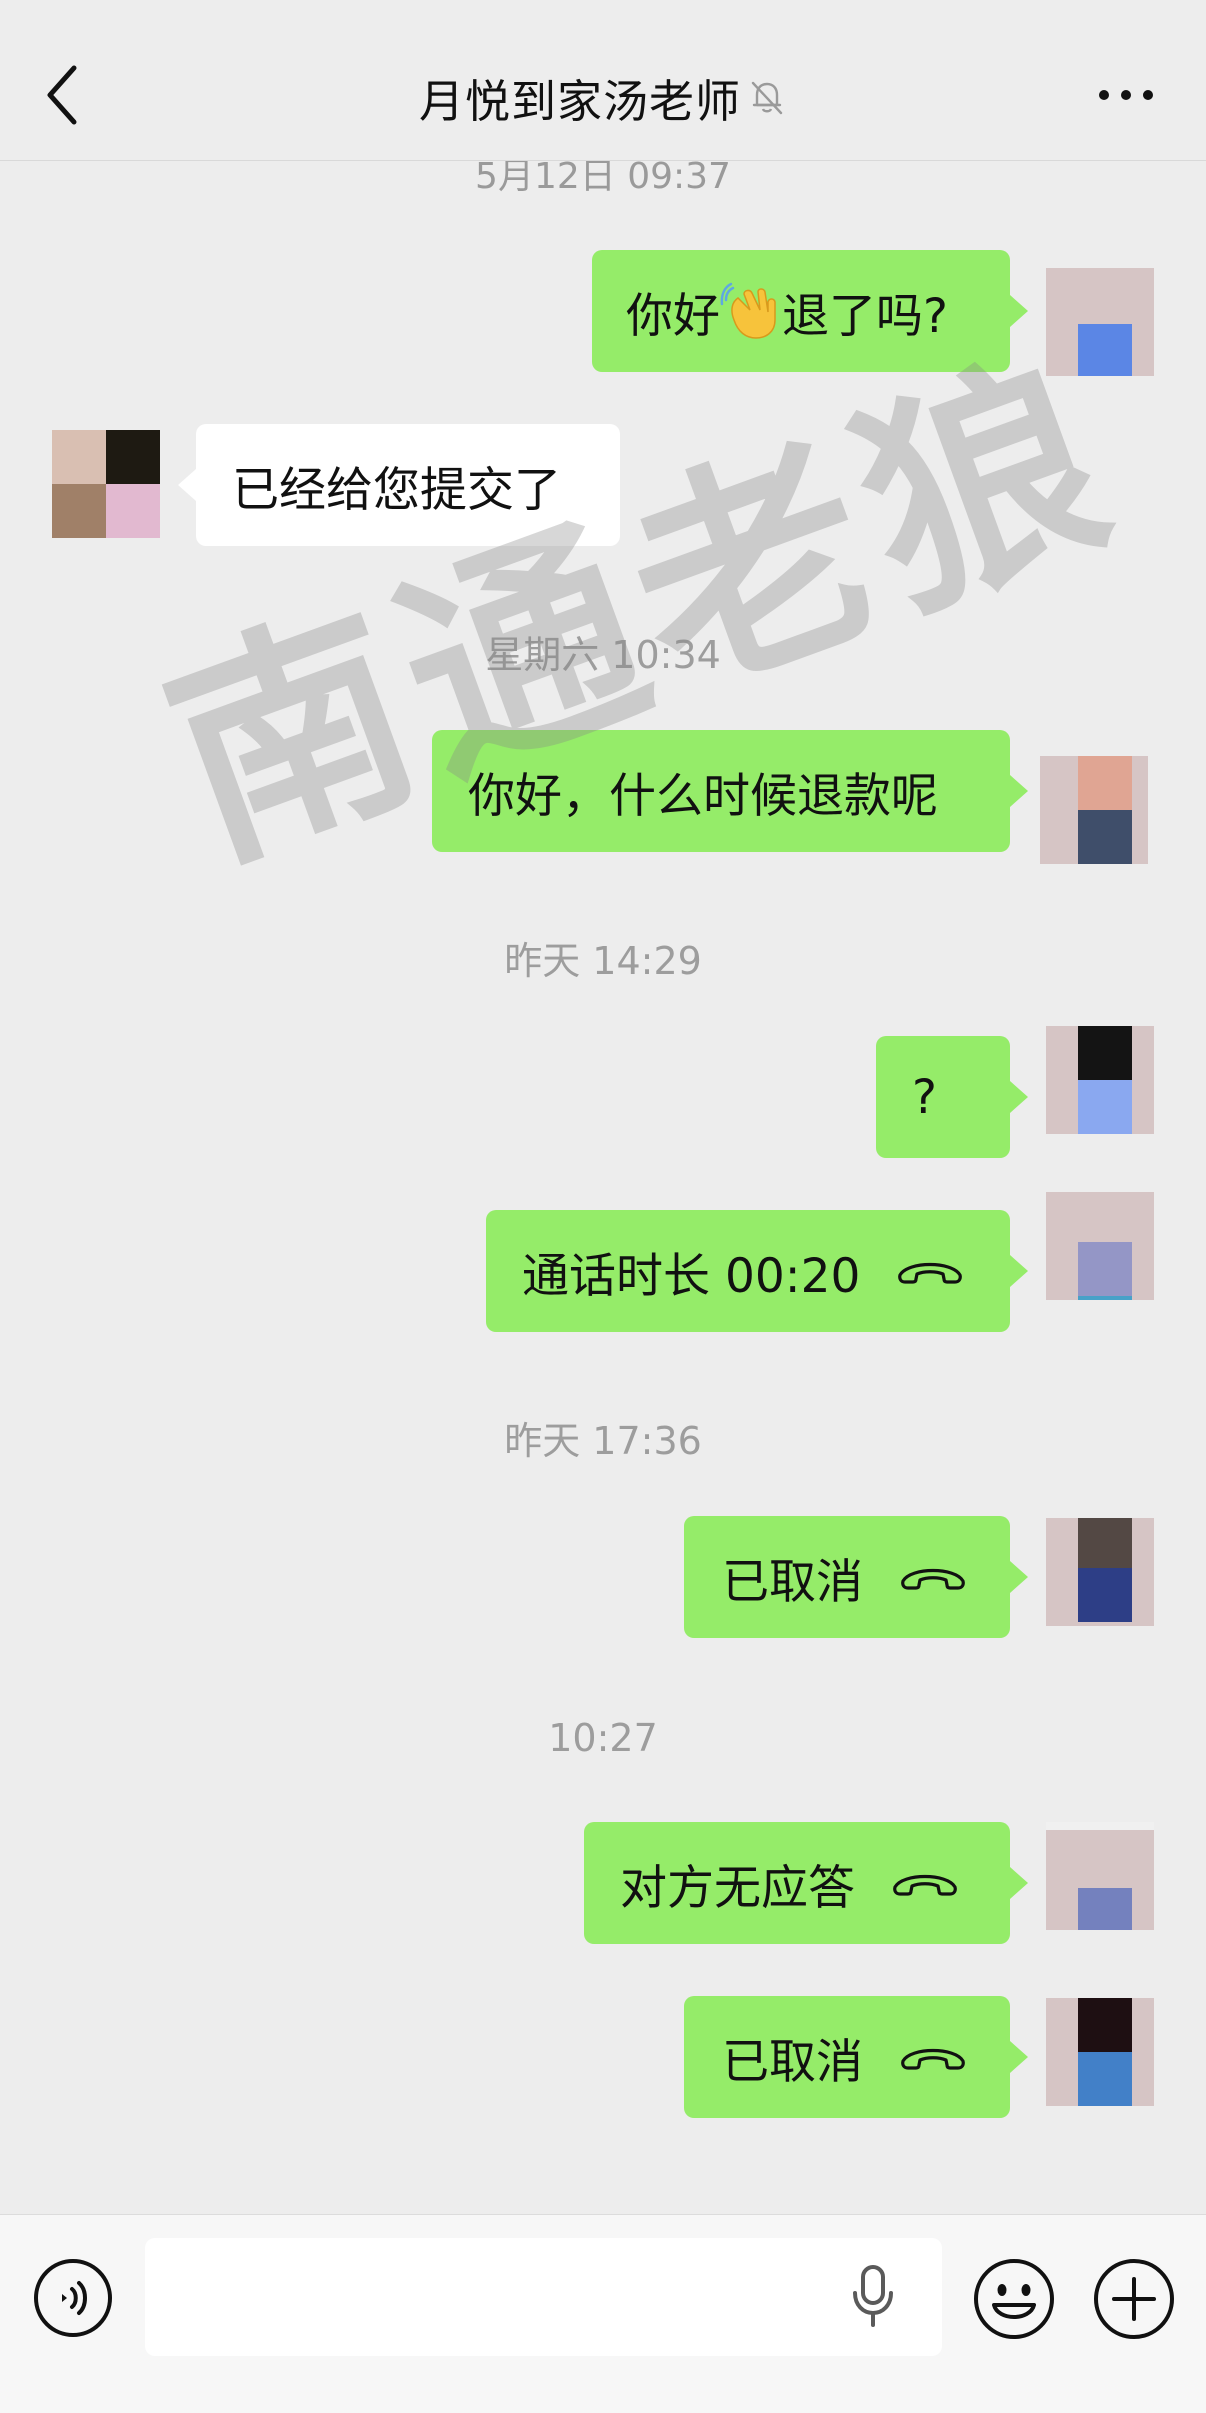 Image resolution: width=1206 pixels, height=2413 pixels. Describe the element at coordinates (1126, 95) in the screenshot. I see `more-options-button` at that location.